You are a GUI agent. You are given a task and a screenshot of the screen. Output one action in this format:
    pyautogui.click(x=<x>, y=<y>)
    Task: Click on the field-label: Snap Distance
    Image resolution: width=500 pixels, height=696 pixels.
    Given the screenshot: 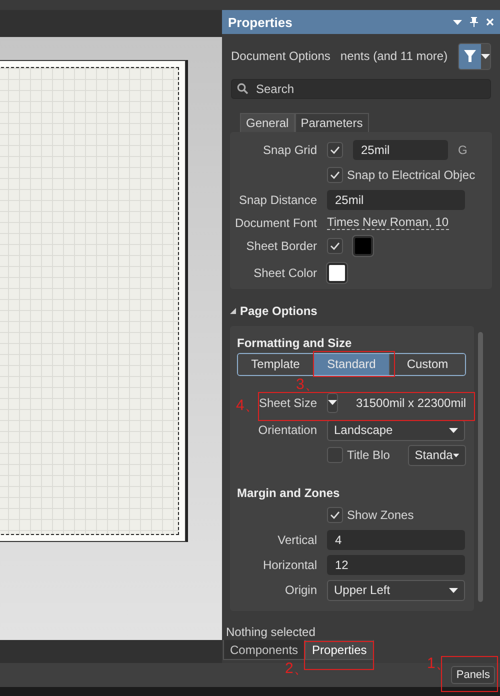 What is the action you would take?
    pyautogui.click(x=277, y=200)
    